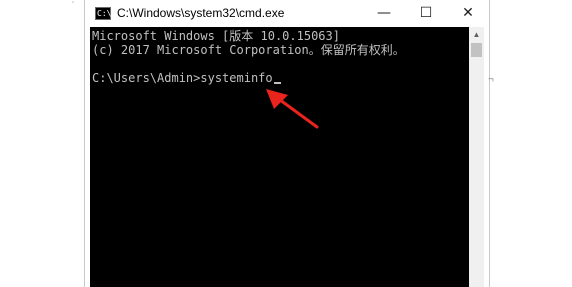  Describe the element at coordinates (248, 50) in the screenshot. I see `console-line-copyright: (c) 2017 Microsoft Corporation。保留所有权利。` at that location.